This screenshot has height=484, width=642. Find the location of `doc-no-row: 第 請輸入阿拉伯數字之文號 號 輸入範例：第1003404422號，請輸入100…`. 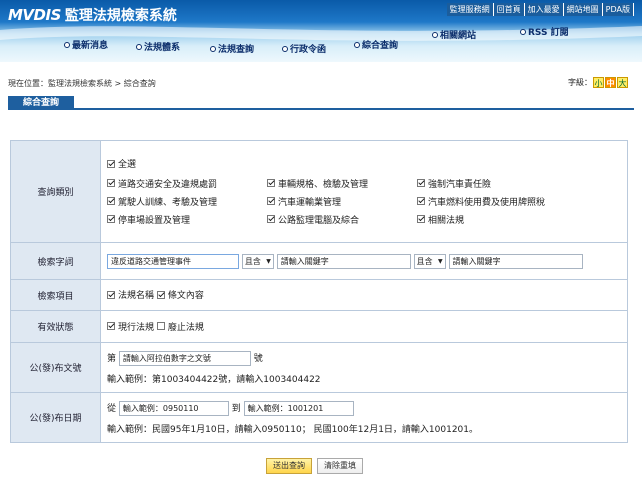

doc-no-row: 第 請輸入阿拉伯數字之文號 號 輸入範例：第1003404422號，請輸入100… is located at coordinates (364, 367).